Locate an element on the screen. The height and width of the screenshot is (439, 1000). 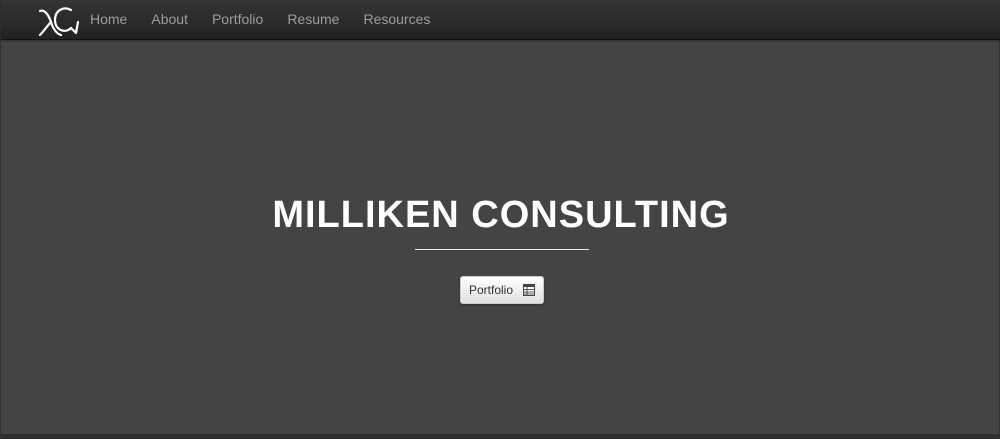
logo-icon is located at coordinates (59, 22).